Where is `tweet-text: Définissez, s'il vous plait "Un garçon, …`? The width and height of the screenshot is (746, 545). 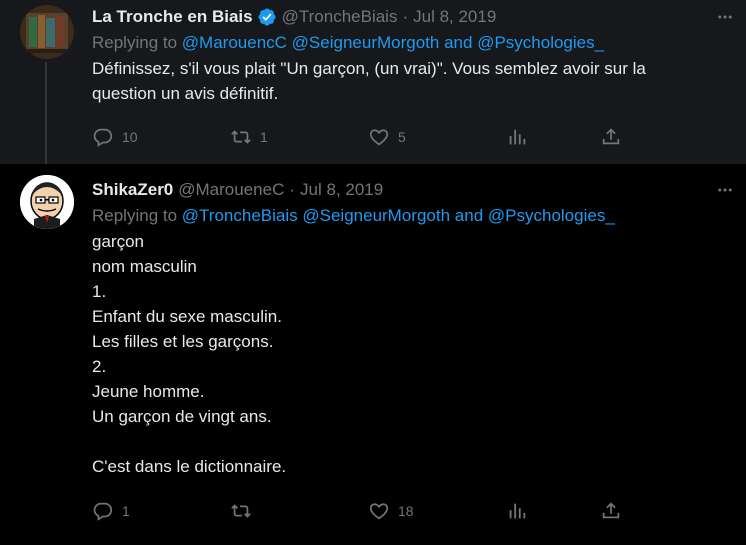 tweet-text: Définissez, s'il vous plait "Un garçon, … is located at coordinates (411, 81).